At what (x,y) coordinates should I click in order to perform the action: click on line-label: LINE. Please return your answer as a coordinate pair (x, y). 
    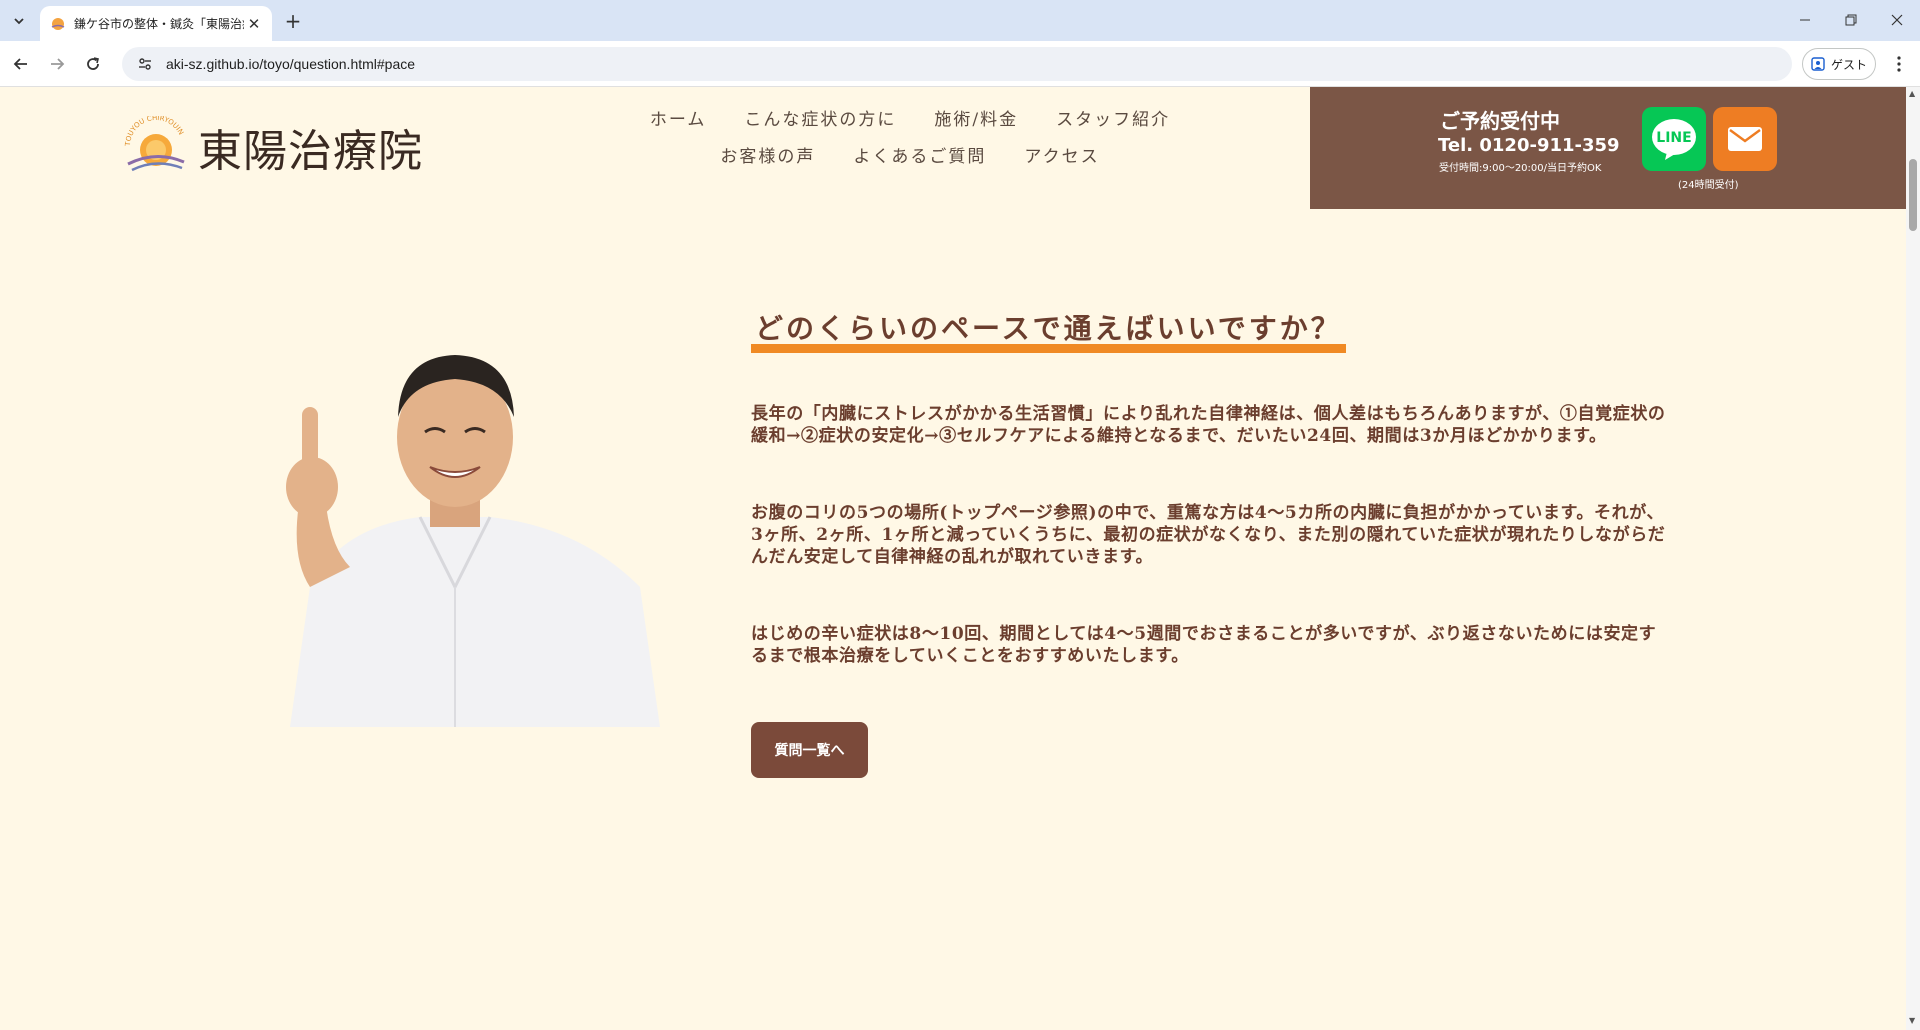
    Looking at the image, I should click on (1673, 138).